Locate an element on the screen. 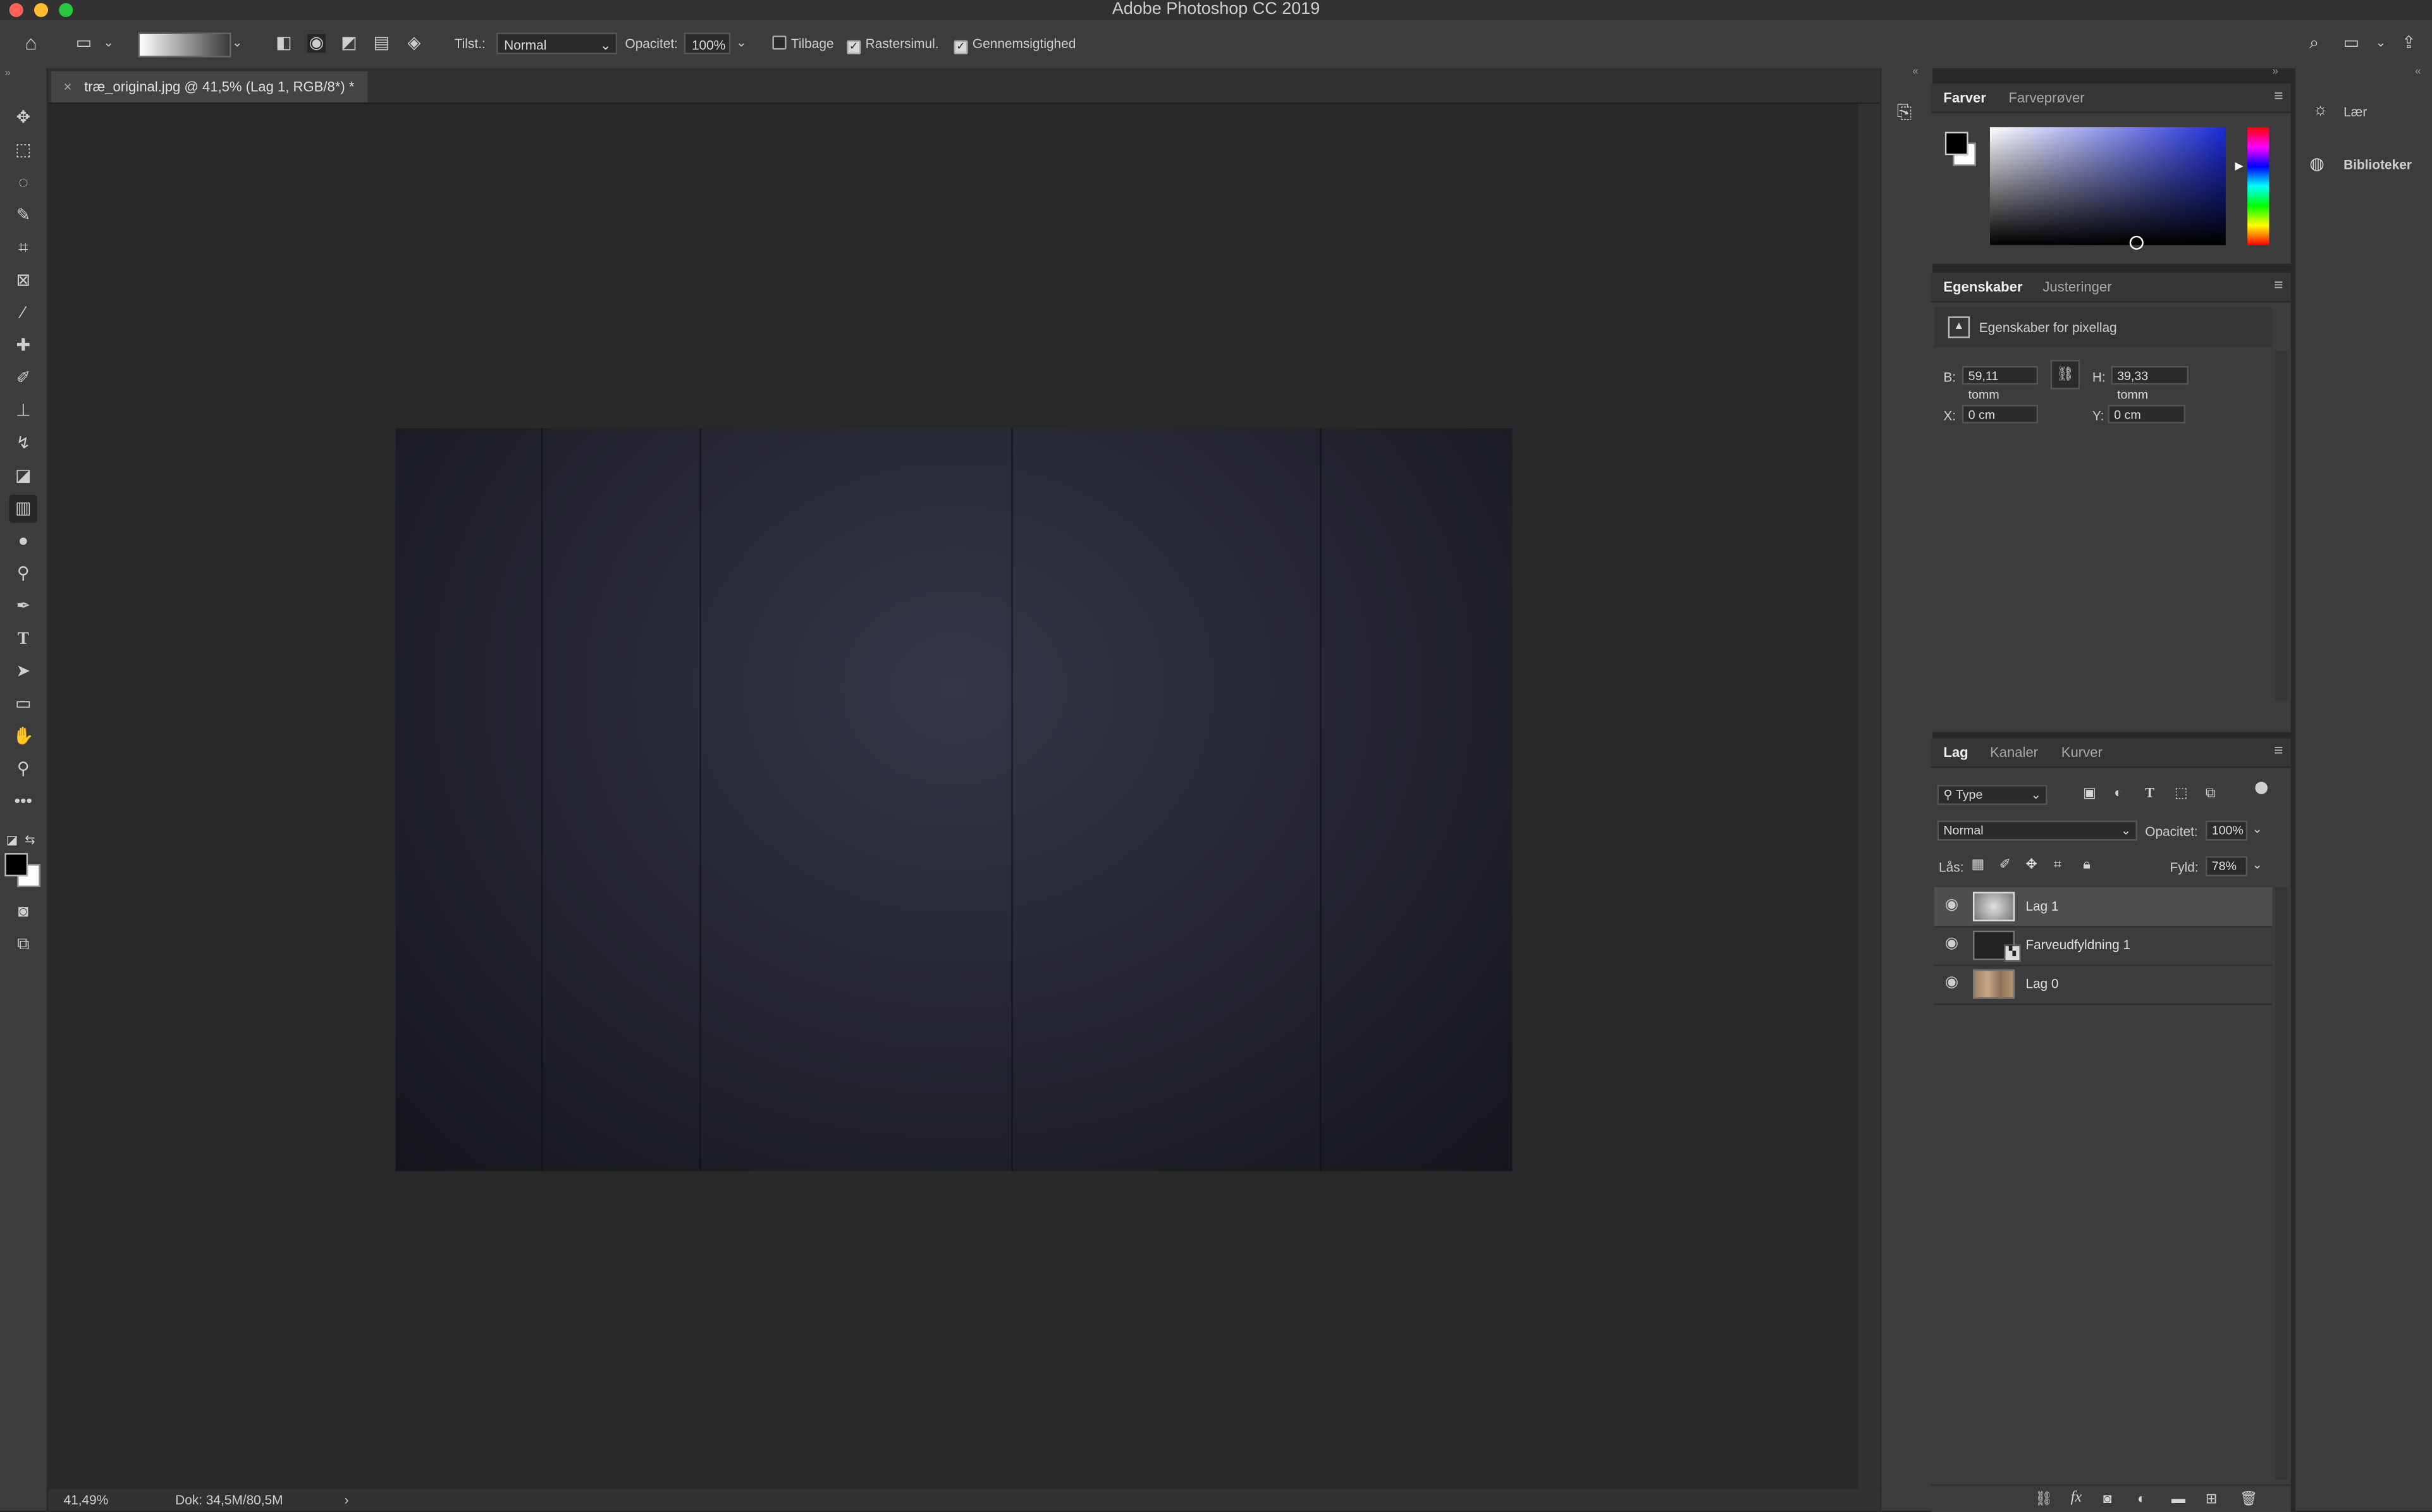  angle-gradient-icon: ◩ is located at coordinates (349, 43).